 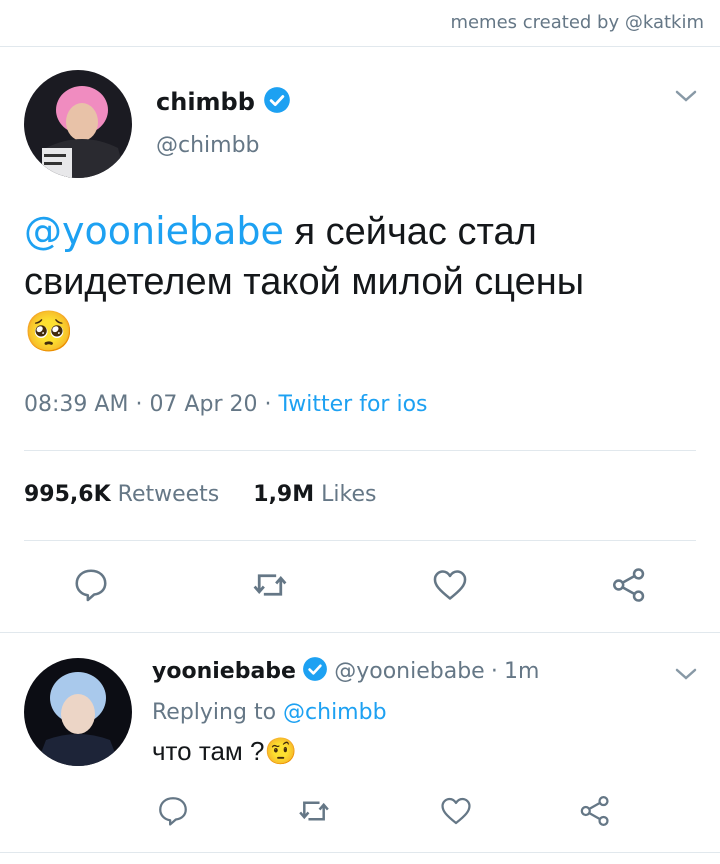 I want to click on replying-to: Replying to @chimbb, so click(x=269, y=712).